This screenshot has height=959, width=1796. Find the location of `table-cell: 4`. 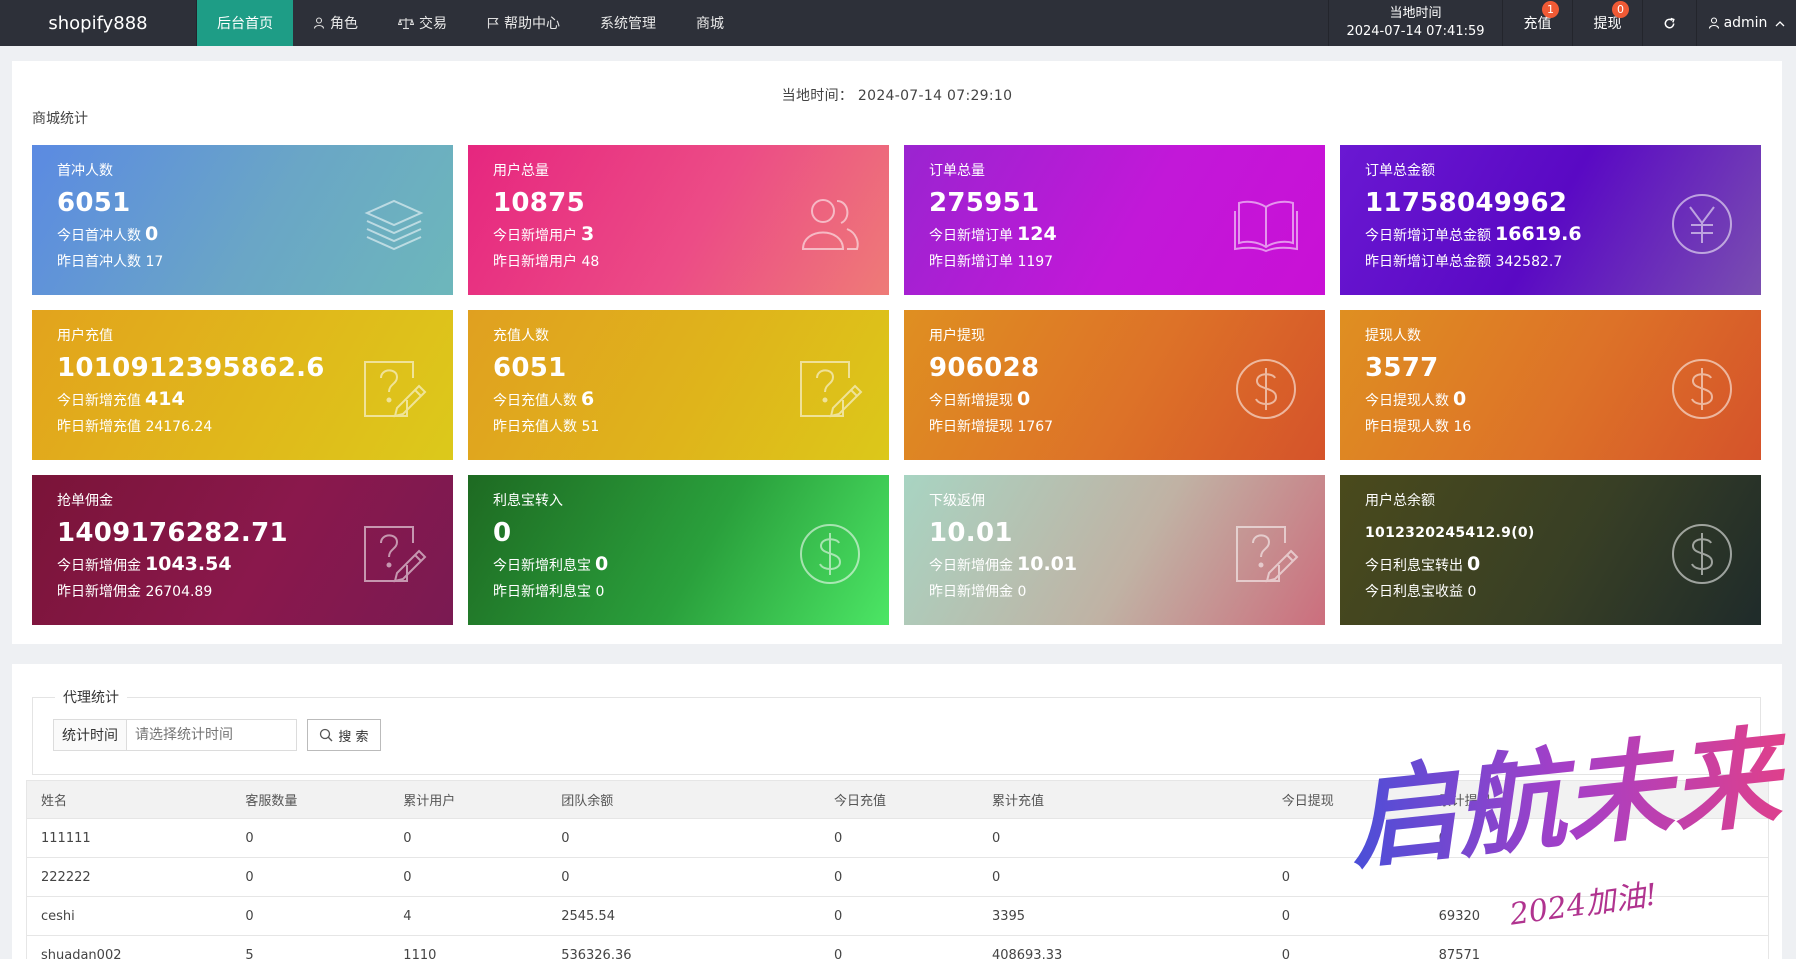

table-cell: 4 is located at coordinates (468, 916).